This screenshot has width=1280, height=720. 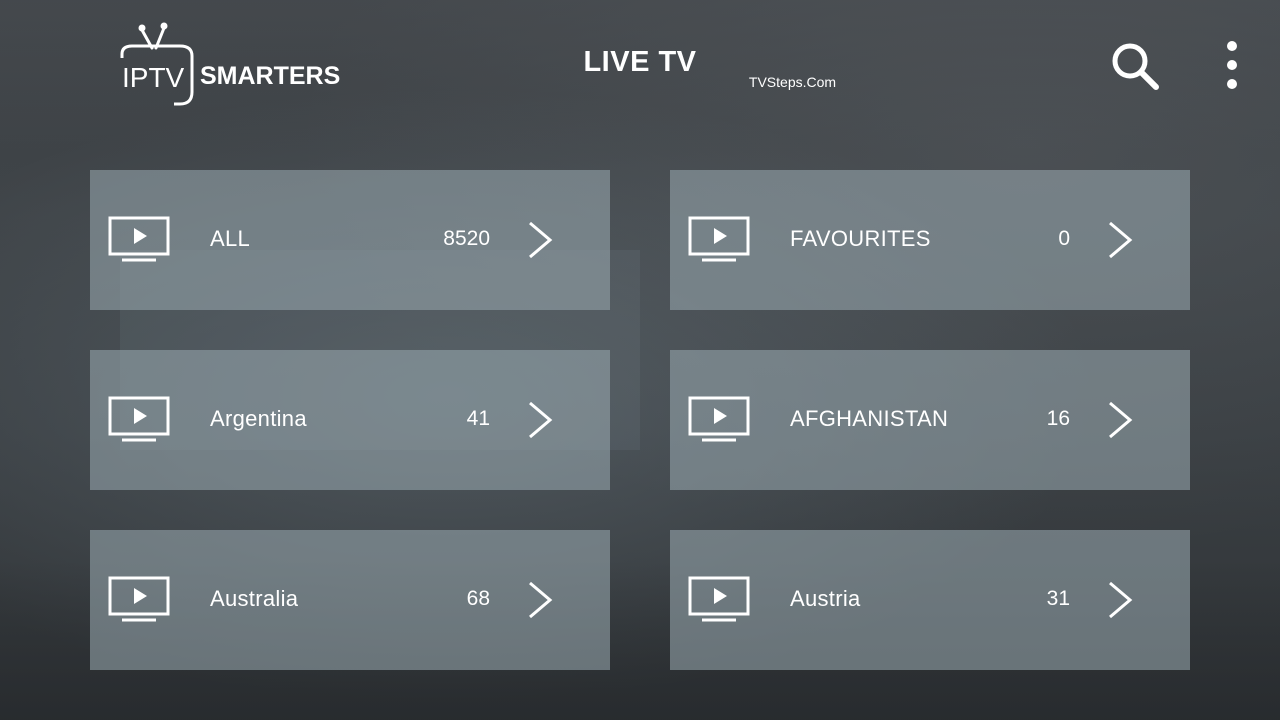 What do you see at coordinates (254, 598) in the screenshot?
I see `category-label: Australia` at bounding box center [254, 598].